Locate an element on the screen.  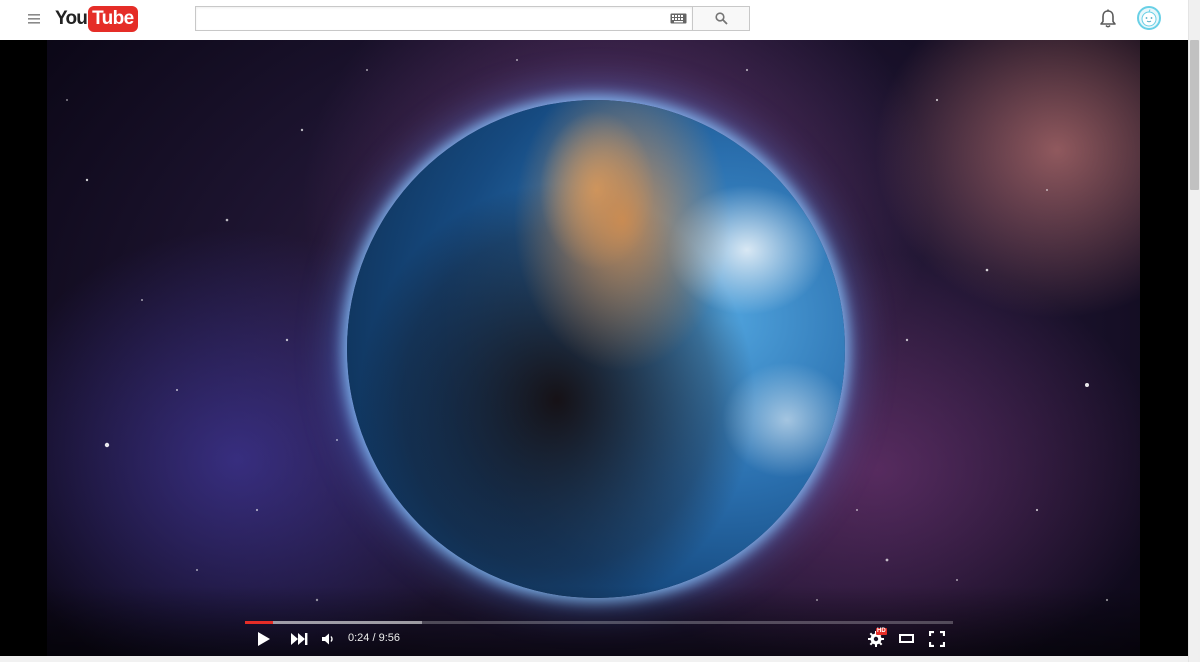
search-button is located at coordinates (721, 18).